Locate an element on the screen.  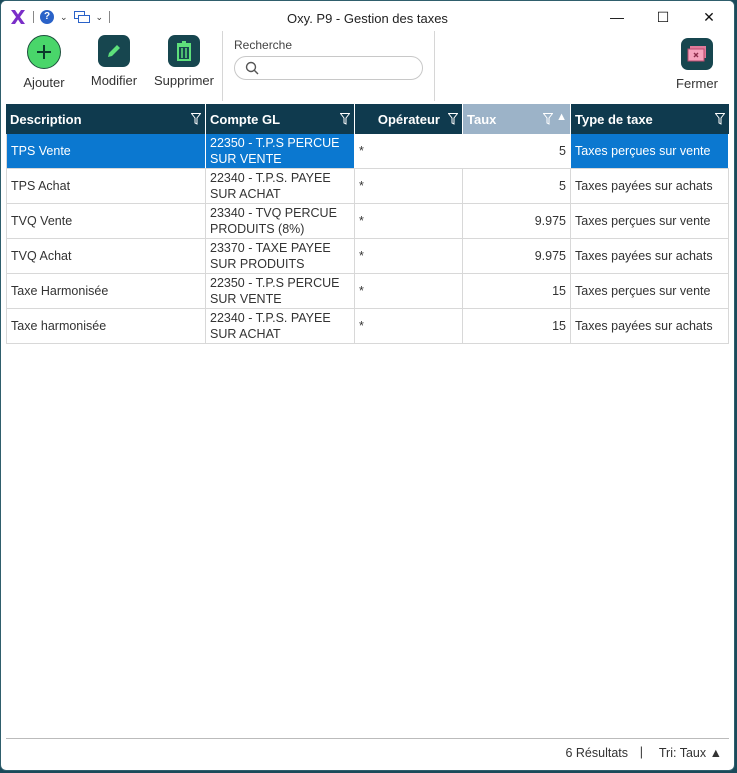
column-header-description: Description is located at coordinates (106, 119).